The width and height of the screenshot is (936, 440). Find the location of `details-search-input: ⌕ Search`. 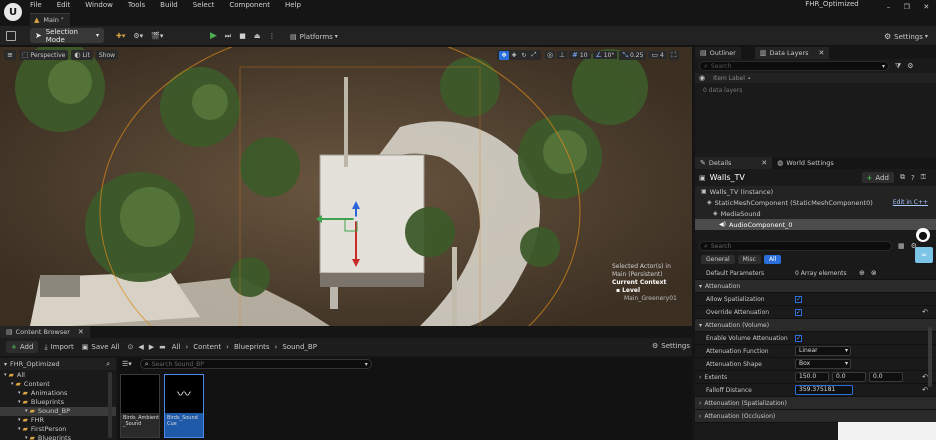

details-search-input: ⌕ Search is located at coordinates (795, 246).